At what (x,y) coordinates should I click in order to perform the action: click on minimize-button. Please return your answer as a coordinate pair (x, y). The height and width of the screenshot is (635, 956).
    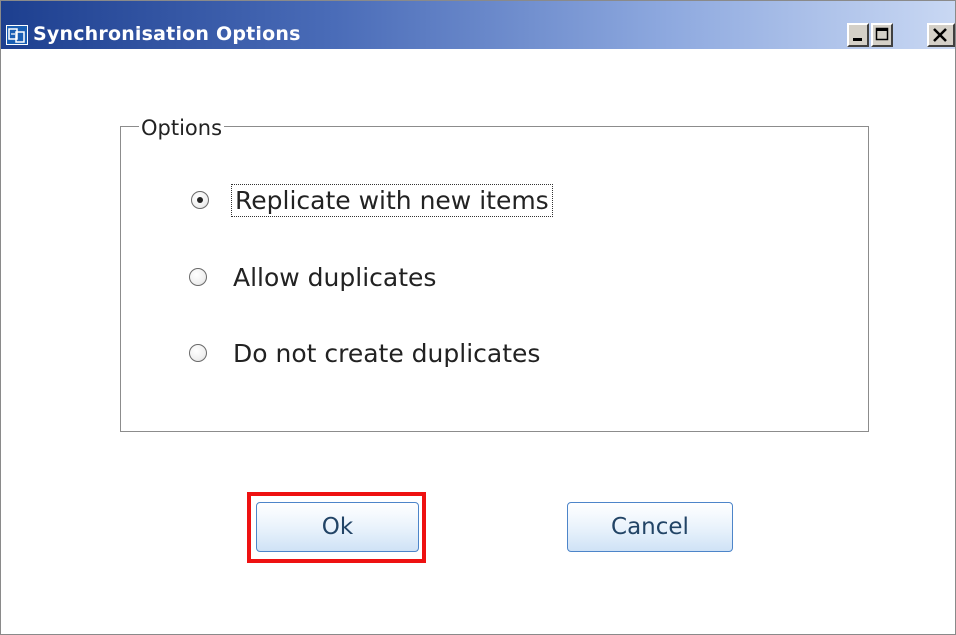
    Looking at the image, I should click on (858, 35).